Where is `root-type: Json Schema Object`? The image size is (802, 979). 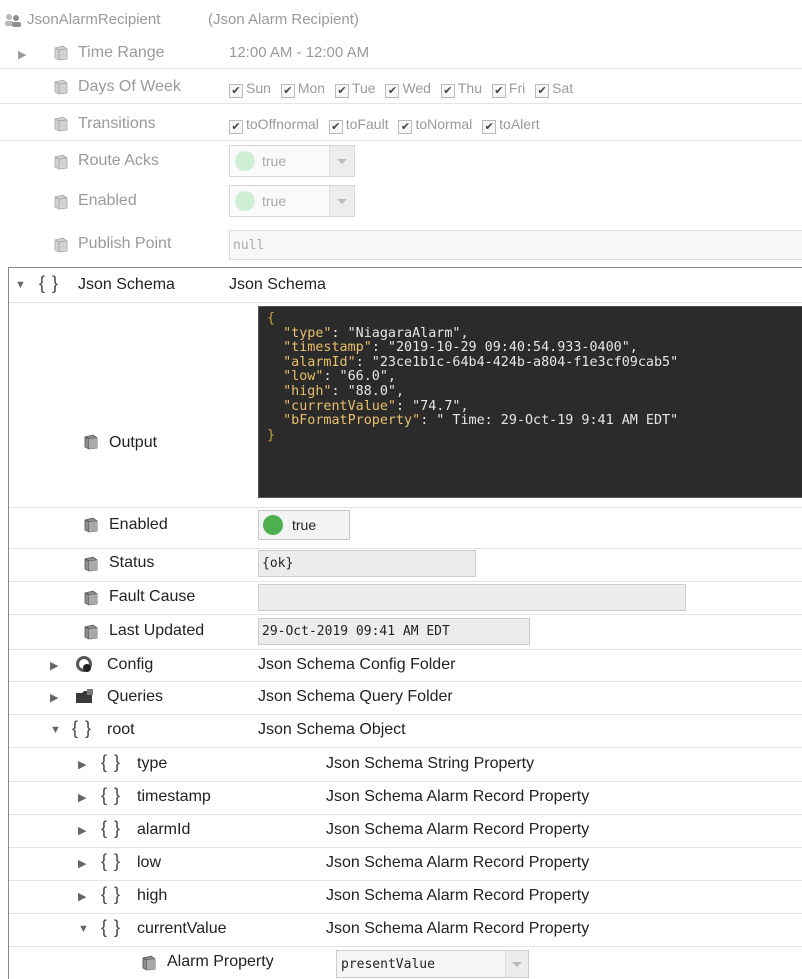
root-type: Json Schema Object is located at coordinates (332, 729).